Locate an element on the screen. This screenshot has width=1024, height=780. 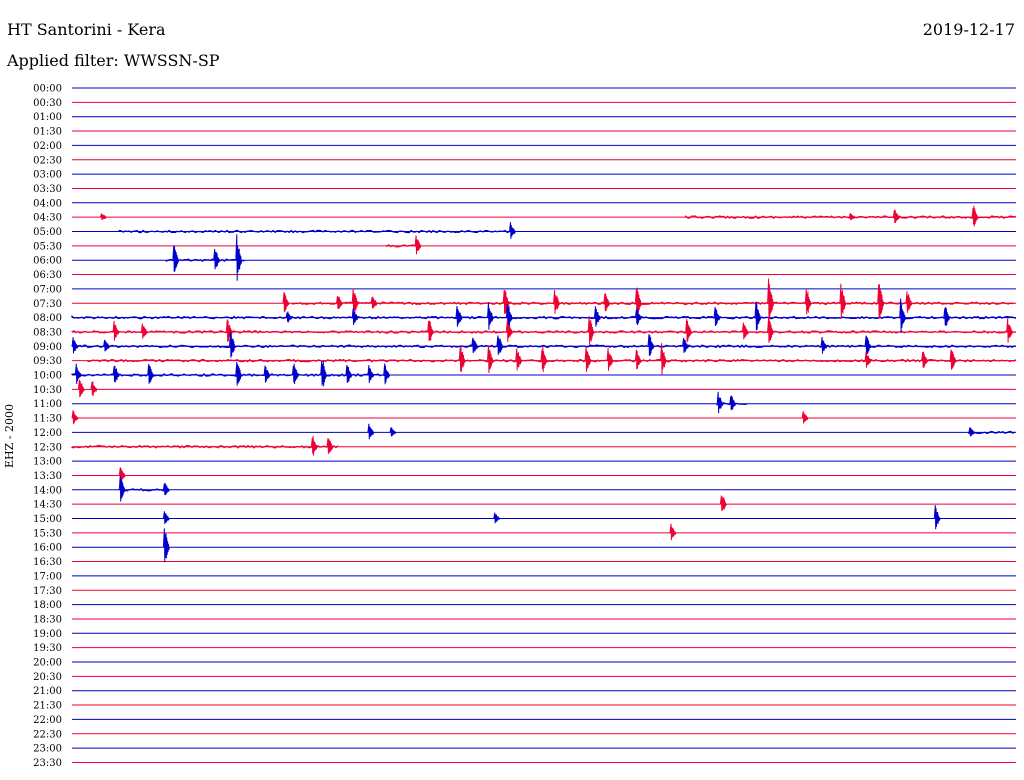
tick-label-0530: 05:30 is located at coordinates (47, 246).